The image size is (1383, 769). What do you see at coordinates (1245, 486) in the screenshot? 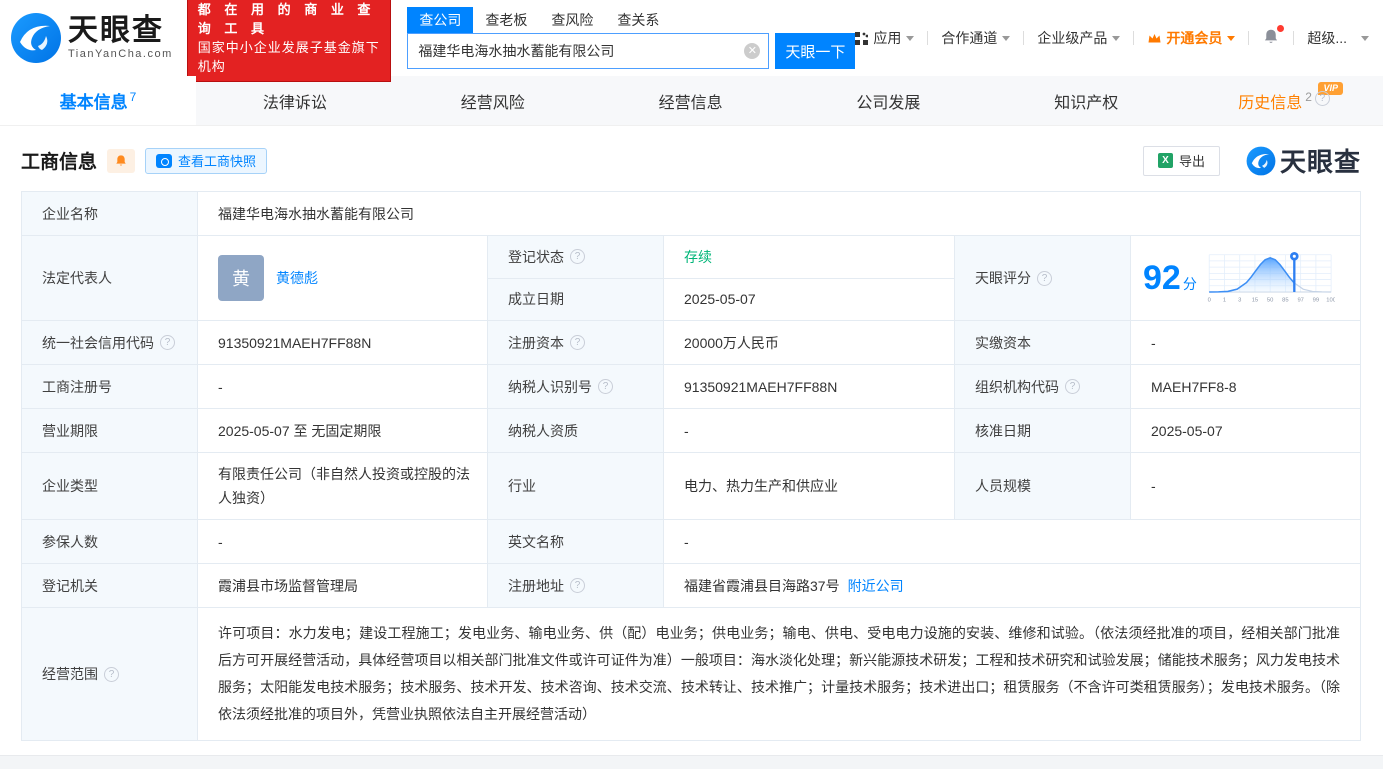
I see `staff-size-value: -` at bounding box center [1245, 486].